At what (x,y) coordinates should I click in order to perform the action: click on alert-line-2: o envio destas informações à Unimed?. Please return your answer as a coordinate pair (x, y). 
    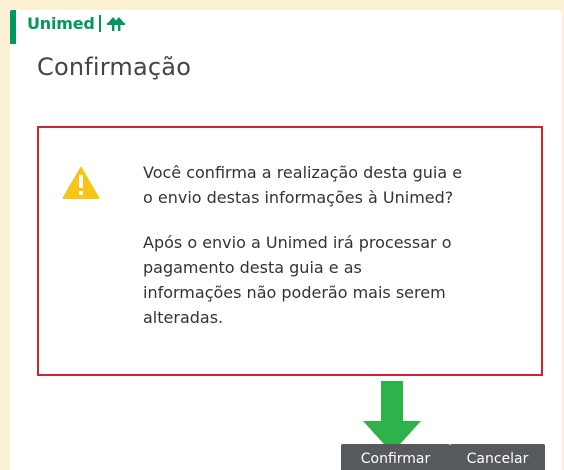
    Looking at the image, I should click on (298, 197).